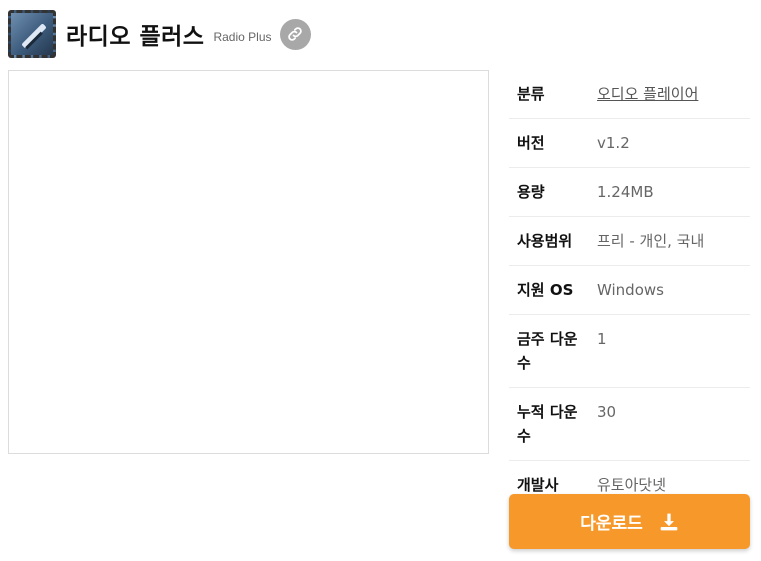 The height and width of the screenshot is (561, 761). What do you see at coordinates (531, 143) in the screenshot?
I see `info-label: 버전` at bounding box center [531, 143].